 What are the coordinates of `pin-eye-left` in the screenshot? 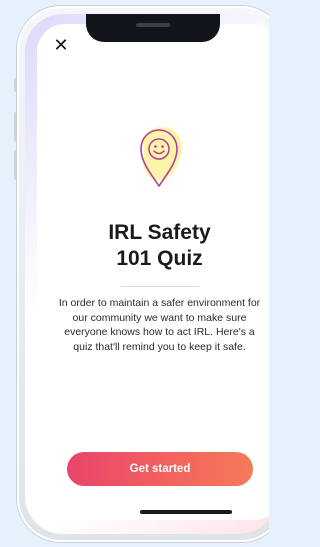 It's located at (155, 146).